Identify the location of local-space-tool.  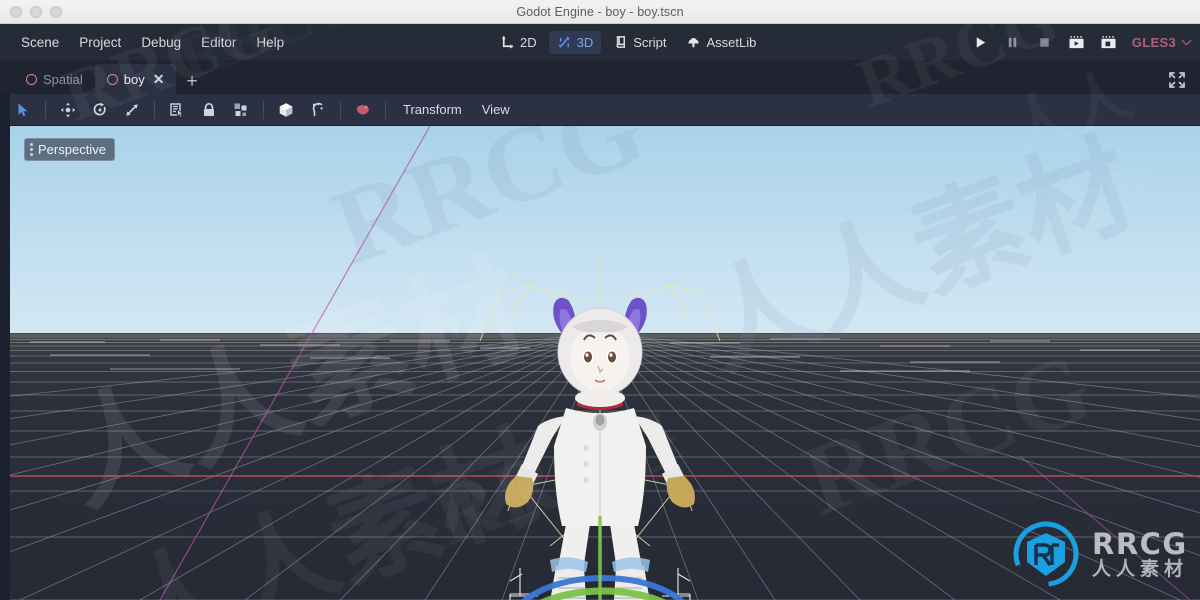
(286, 110).